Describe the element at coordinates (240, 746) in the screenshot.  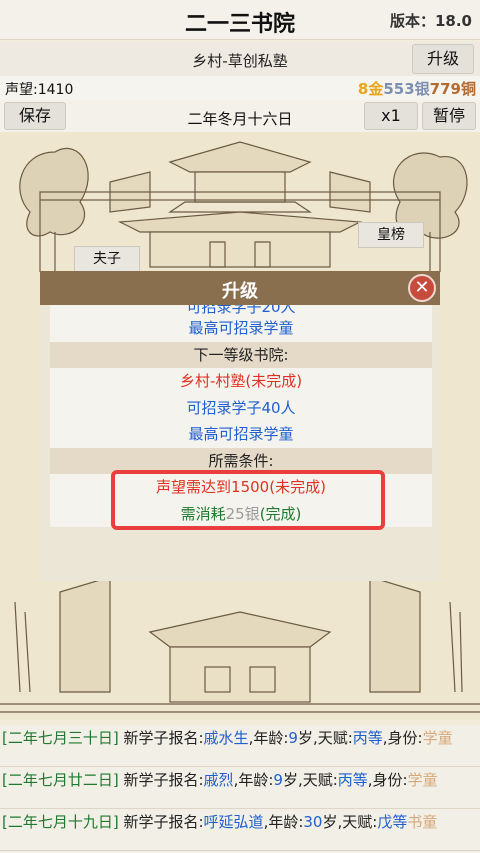
I see `log-item: [二年七月三十日] 新学子报名:戚水生,年龄:9岁,天赋:丙等,身份:学童` at that location.